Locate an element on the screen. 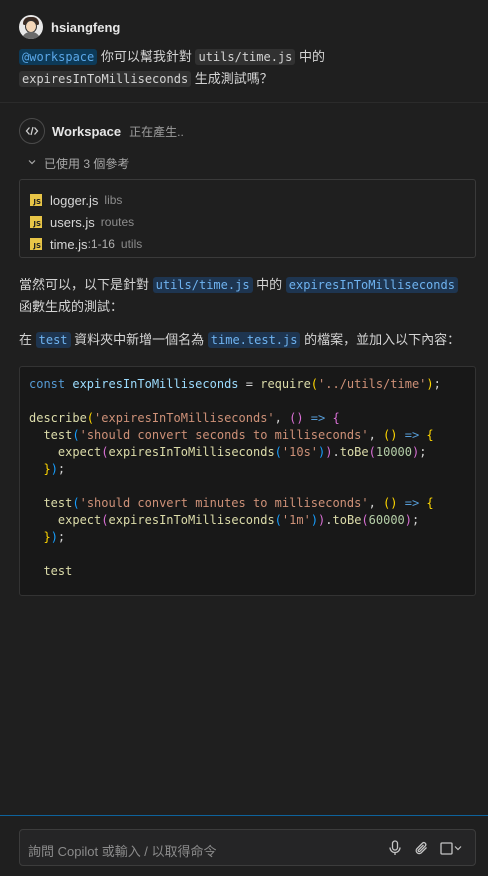 This screenshot has height=876, width=488. reference-line-range: :1-16 is located at coordinates (101, 244).